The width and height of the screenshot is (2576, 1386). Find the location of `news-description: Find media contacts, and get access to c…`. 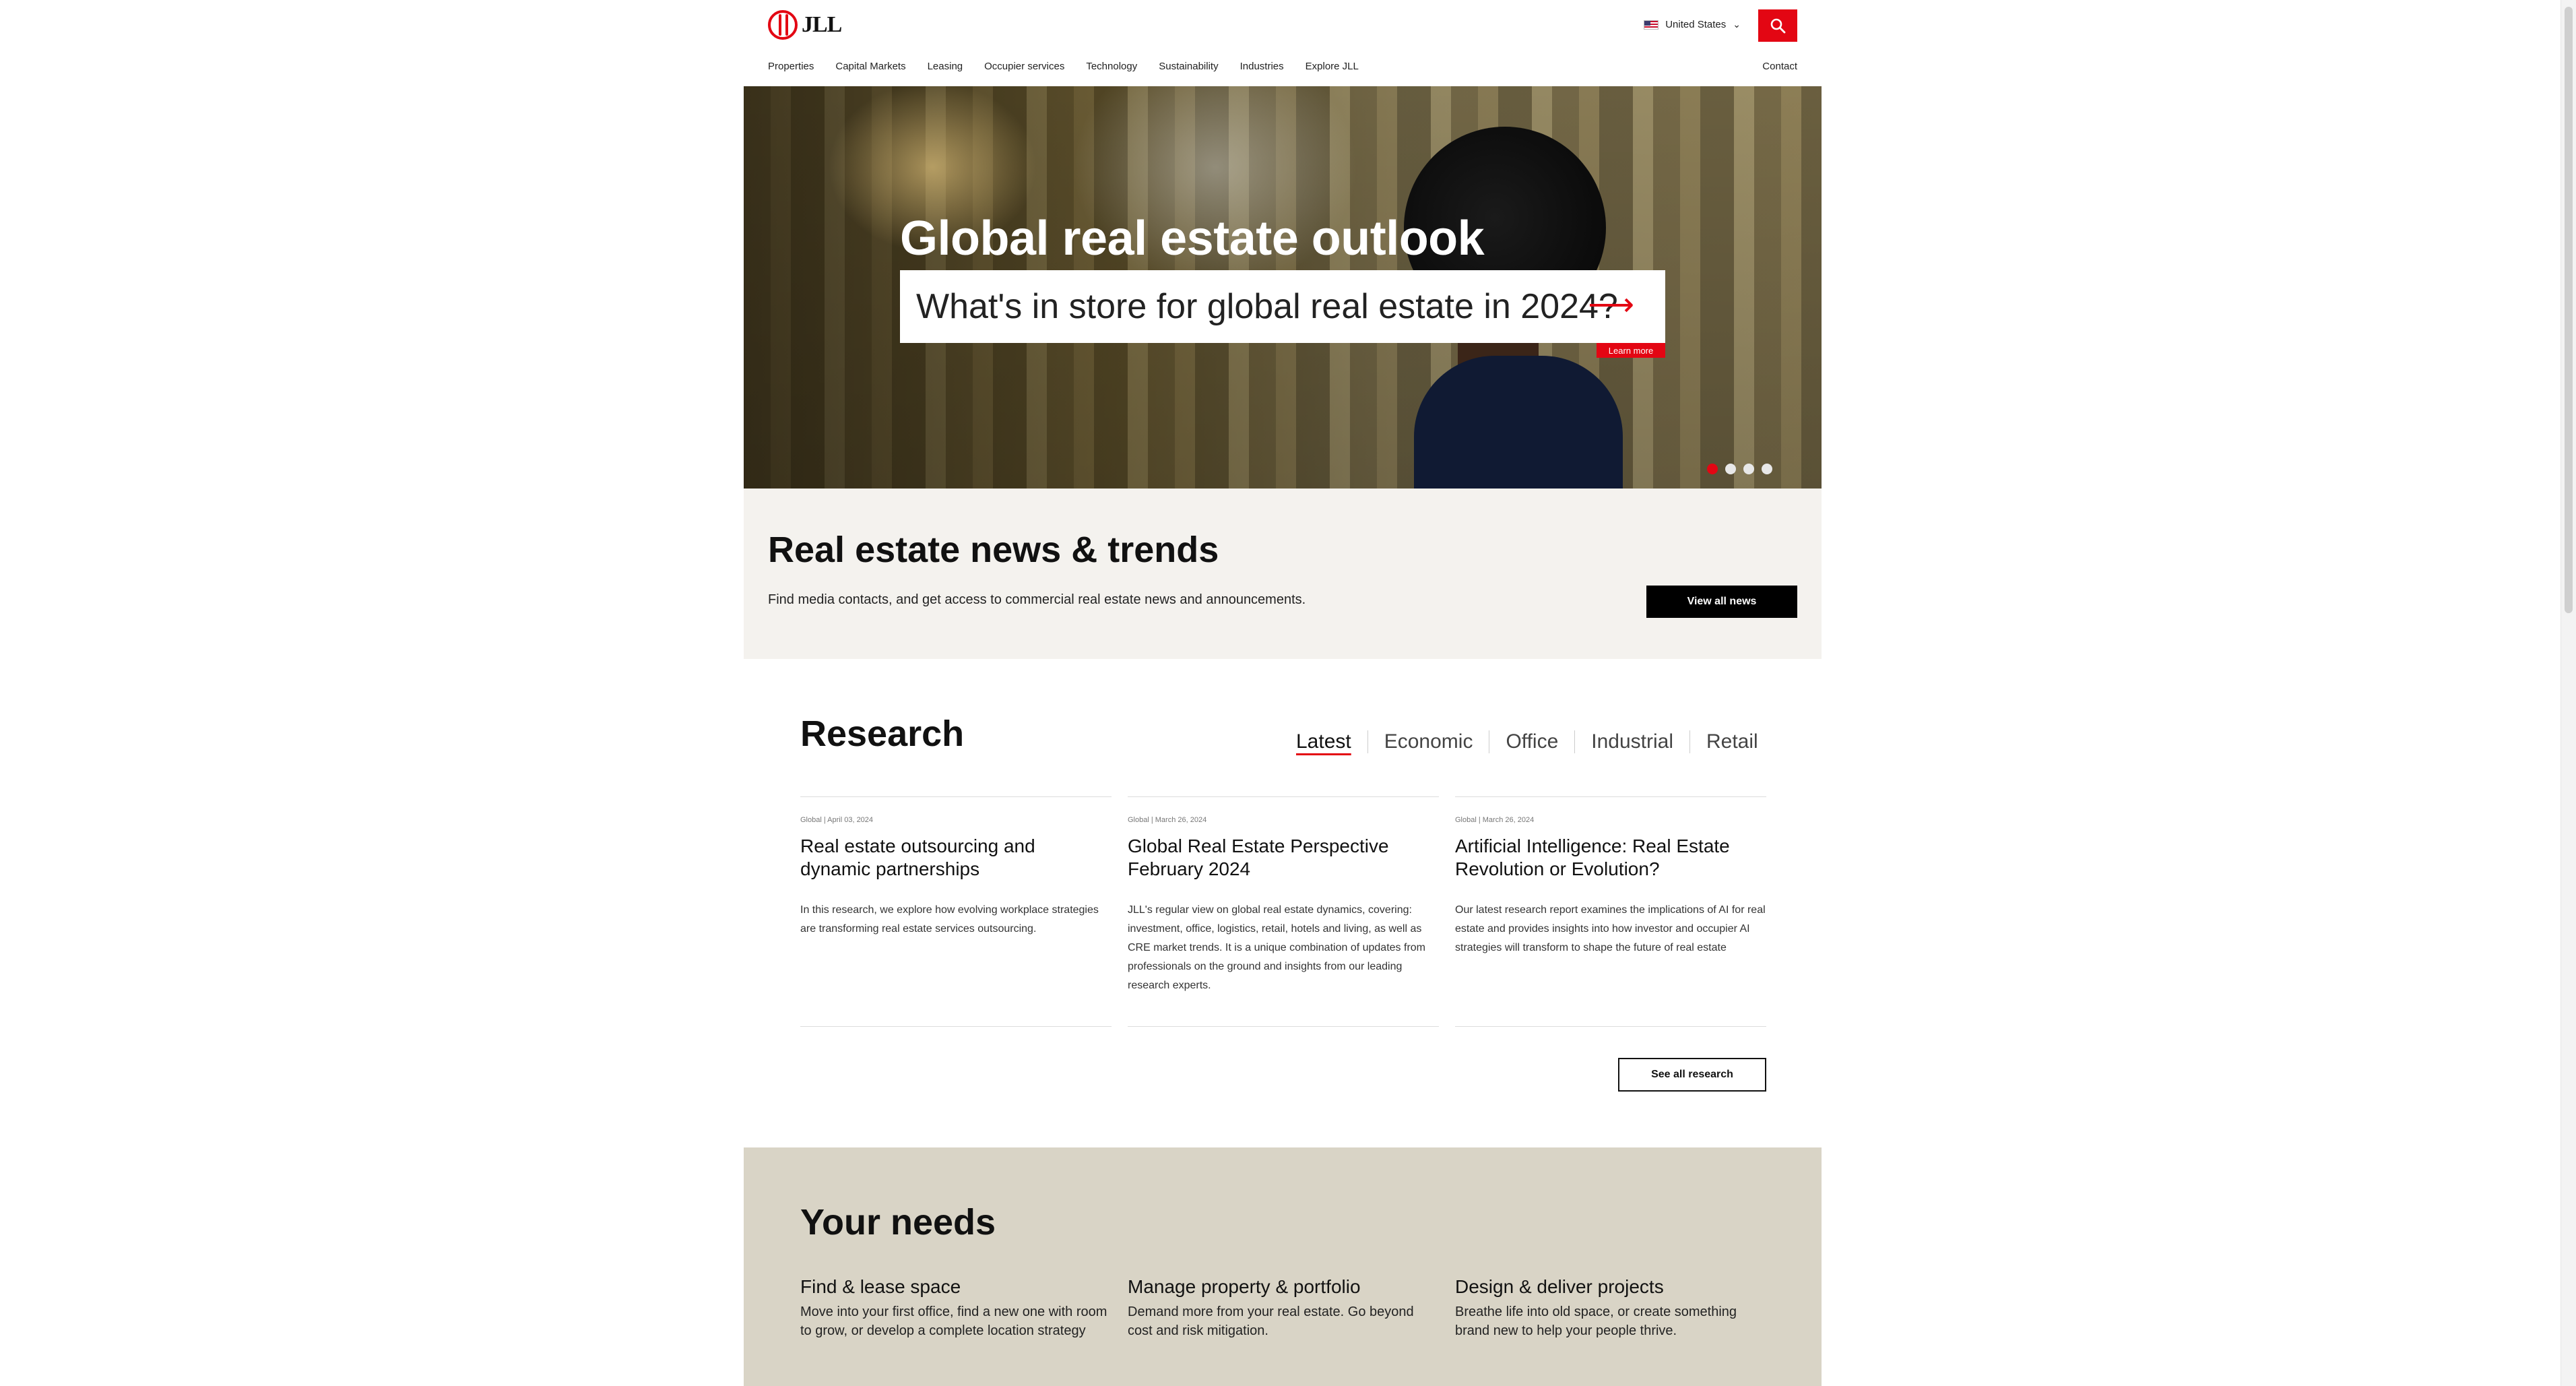

news-description: Find media contacts, and get access to c… is located at coordinates (1037, 599).